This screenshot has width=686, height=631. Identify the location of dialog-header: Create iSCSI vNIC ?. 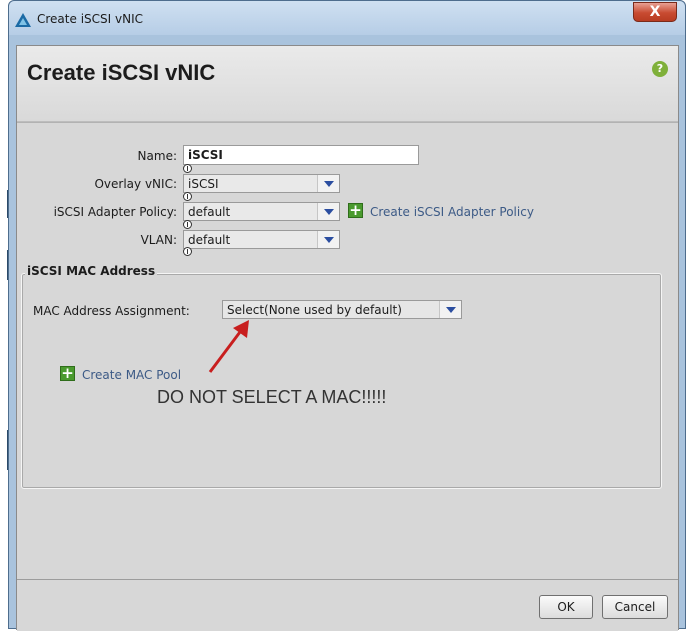
(347, 84).